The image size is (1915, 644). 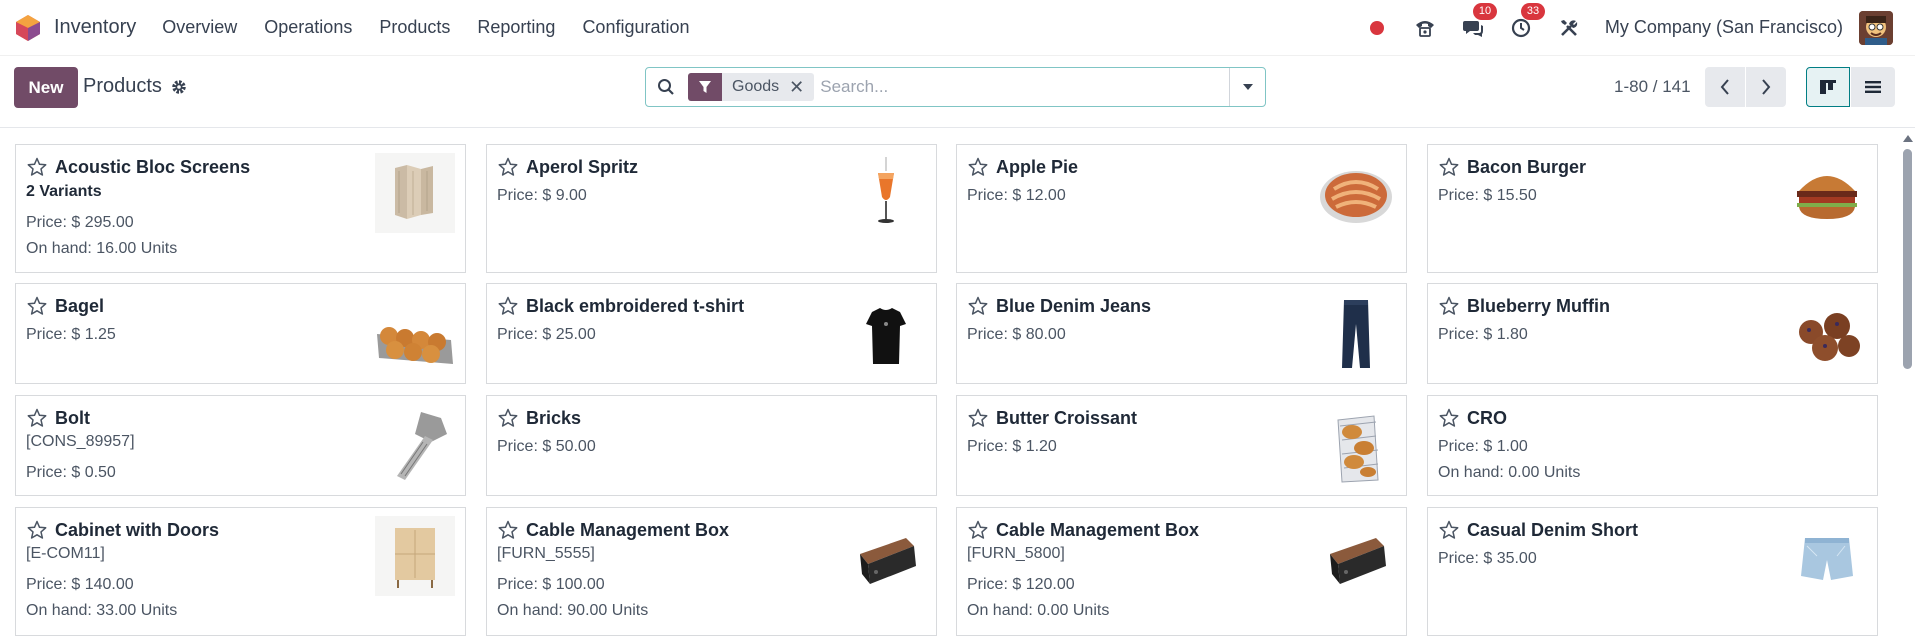 I want to click on product-price: Price: $ 1.80, so click(x=1483, y=334).